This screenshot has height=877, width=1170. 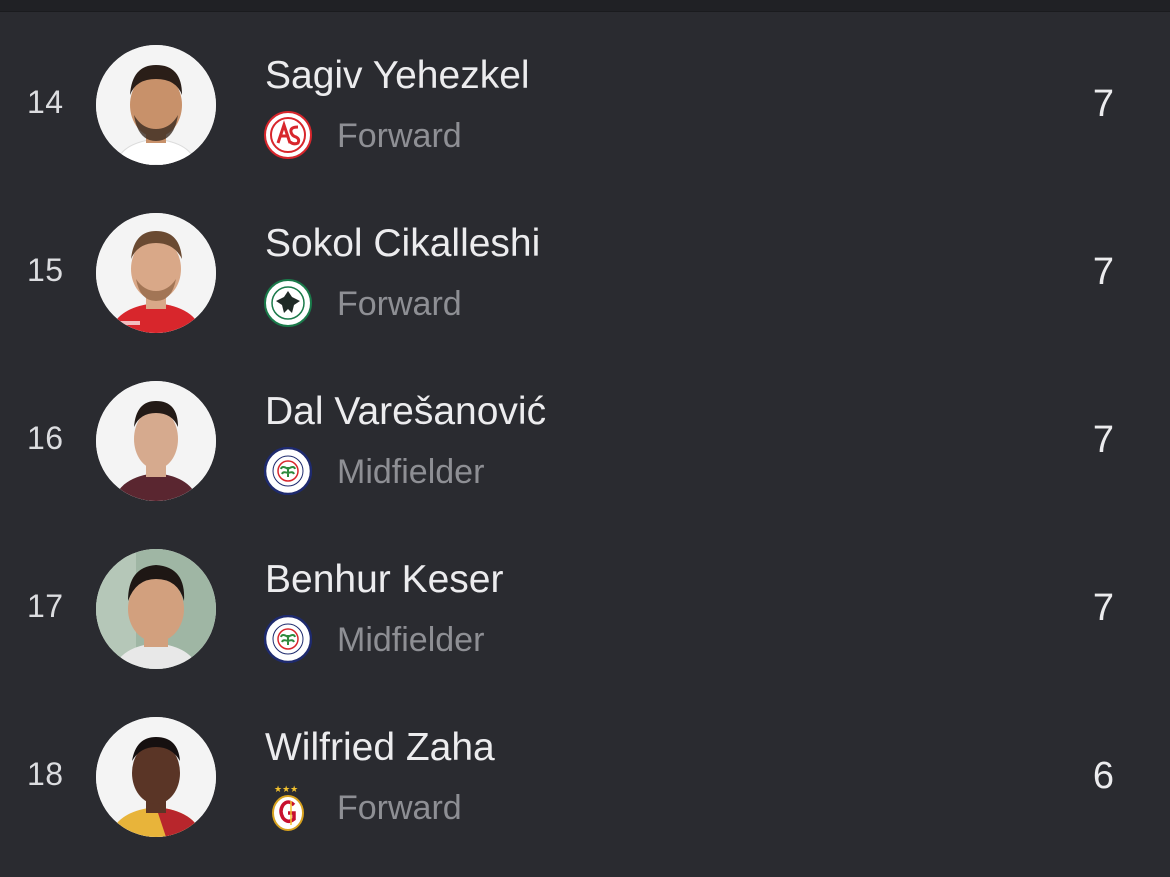 I want to click on antalyaspor-logo-icon, so click(x=288, y=135).